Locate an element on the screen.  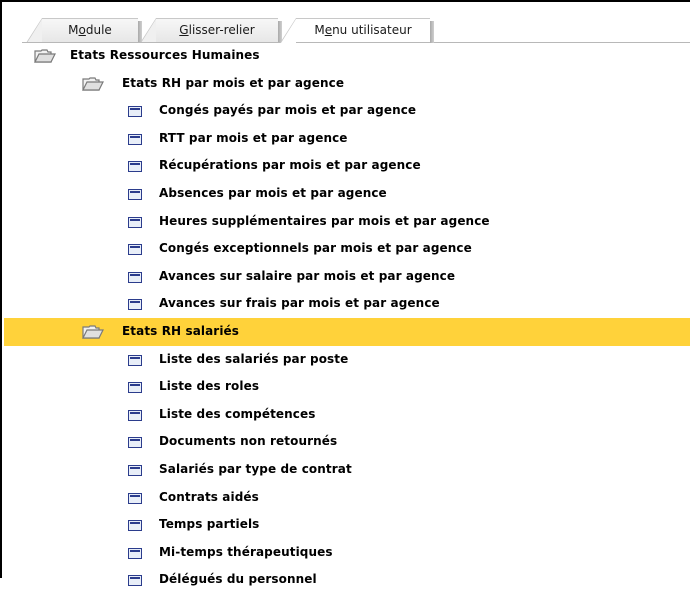
tree-item-label: Etats RH par mois et par agence is located at coordinates (233, 82).